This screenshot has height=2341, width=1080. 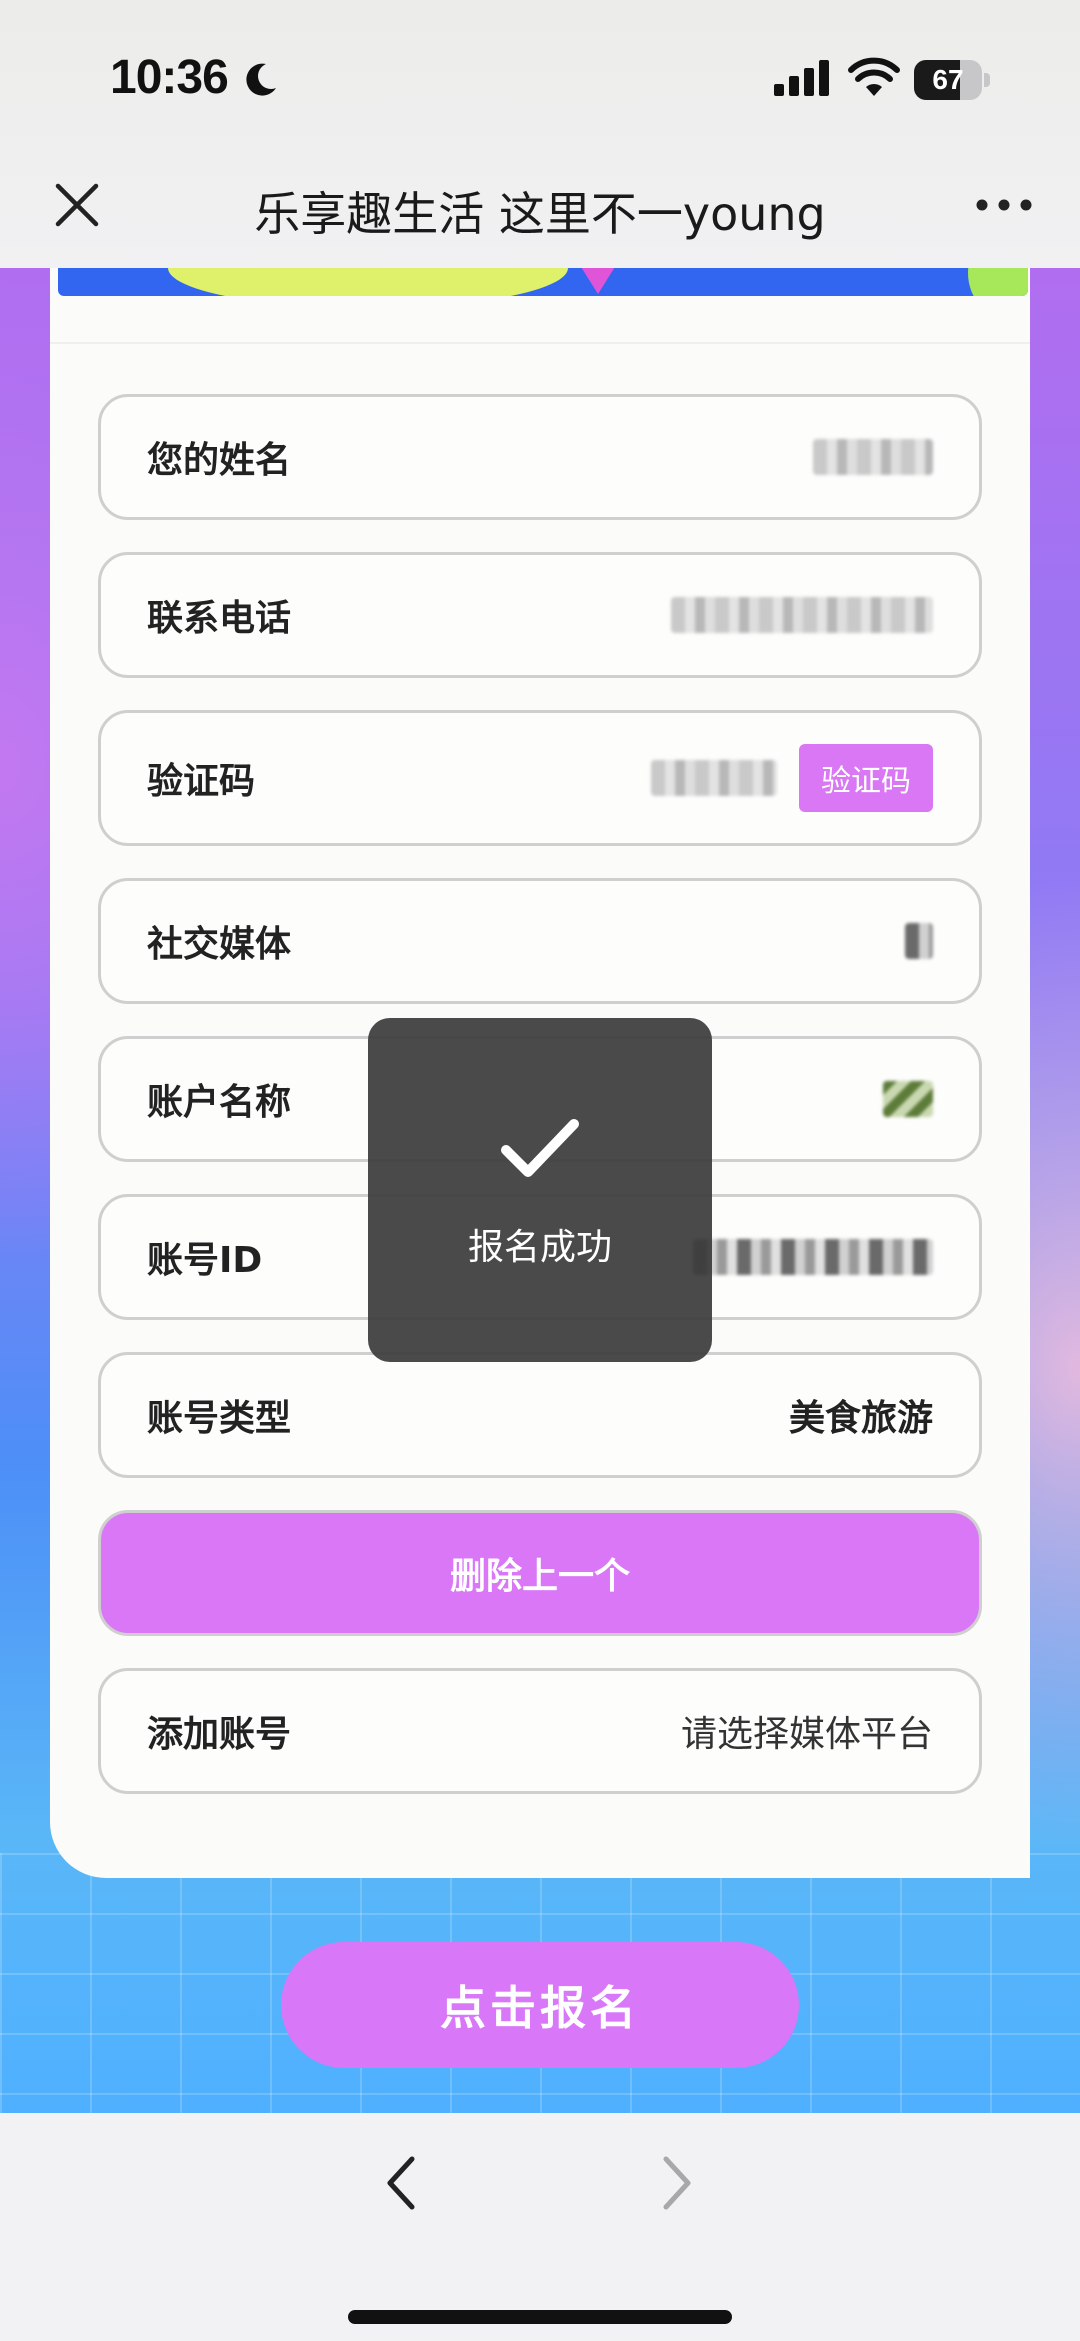 What do you see at coordinates (866, 778) in the screenshot?
I see `get-verify-code-button: 验证码` at bounding box center [866, 778].